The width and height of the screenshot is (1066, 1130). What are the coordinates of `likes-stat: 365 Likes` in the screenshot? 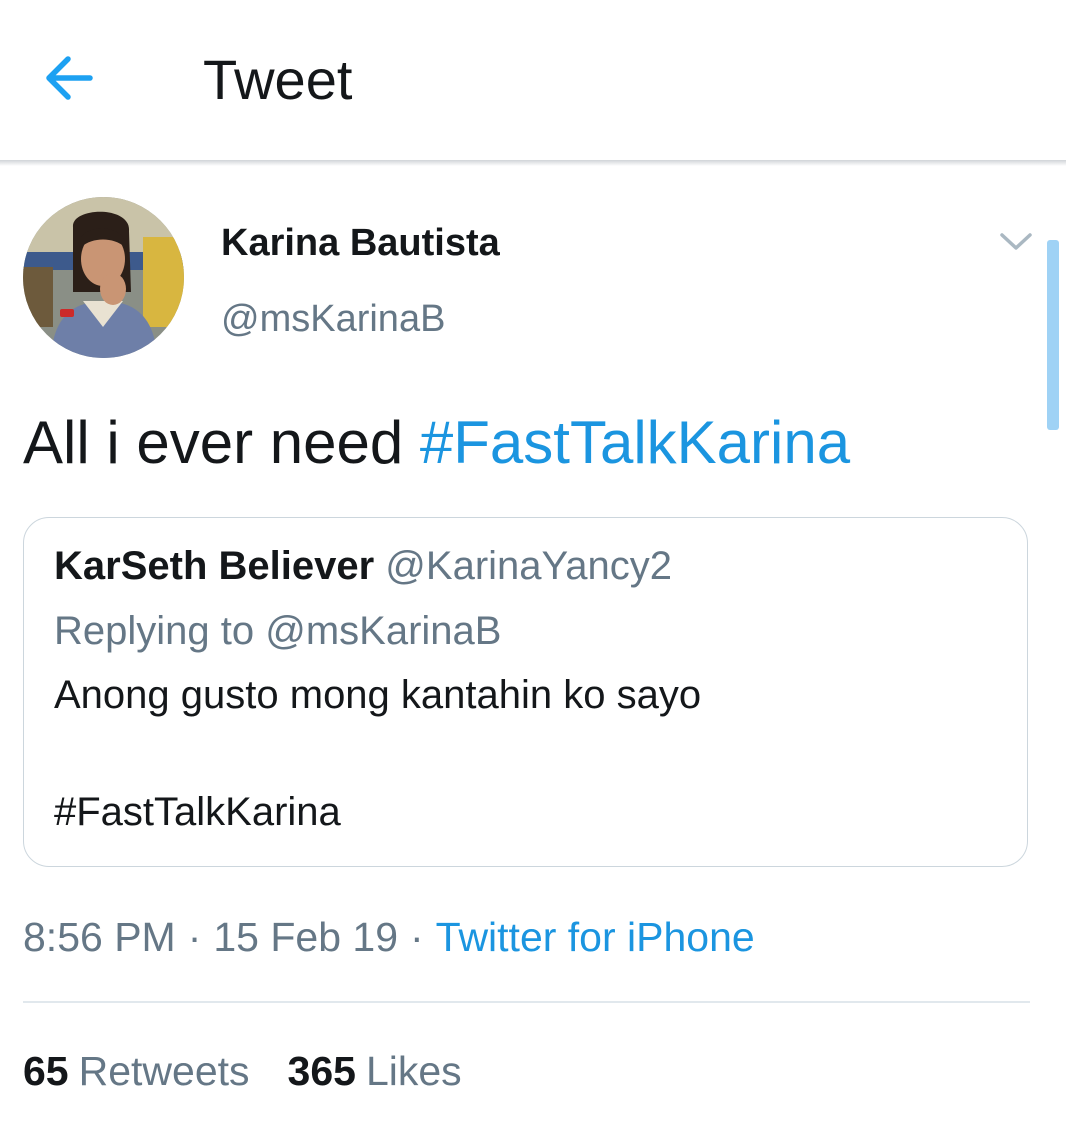 It's located at (375, 1071).